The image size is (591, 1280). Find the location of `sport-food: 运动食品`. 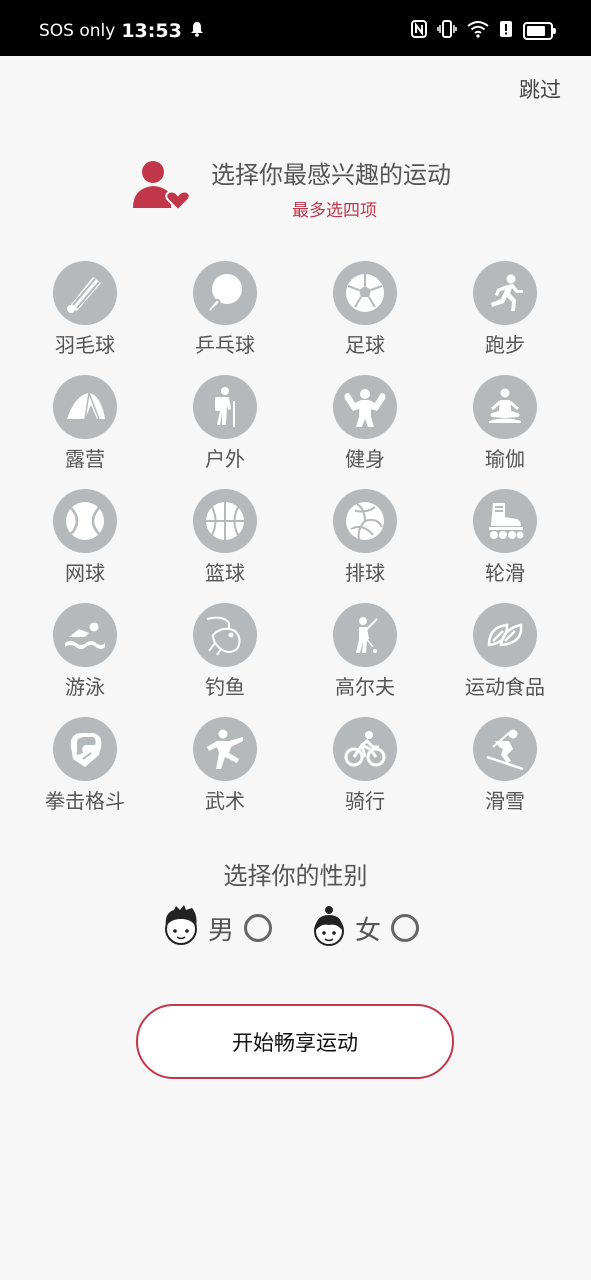

sport-food: 运动食品 is located at coordinates (505, 655).